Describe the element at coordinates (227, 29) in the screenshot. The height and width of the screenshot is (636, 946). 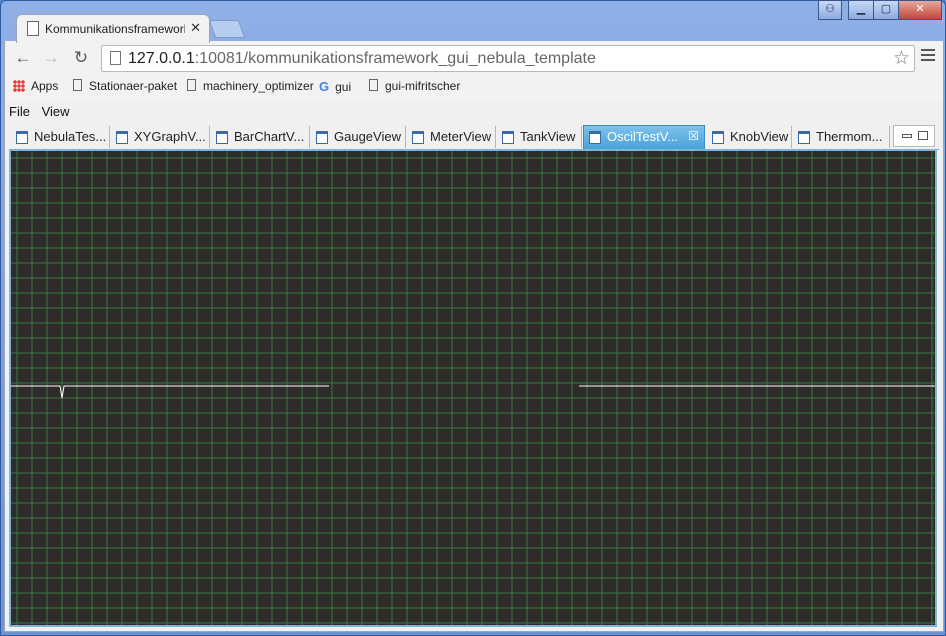
I see `new-tab-button` at that location.